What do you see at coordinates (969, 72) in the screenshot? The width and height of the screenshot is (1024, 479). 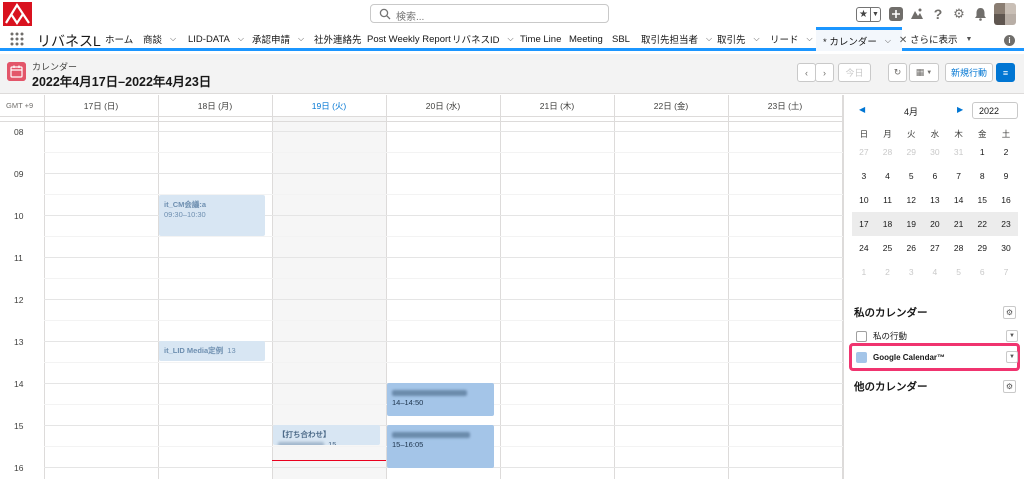 I see `new-event-button: 新規行動` at bounding box center [969, 72].